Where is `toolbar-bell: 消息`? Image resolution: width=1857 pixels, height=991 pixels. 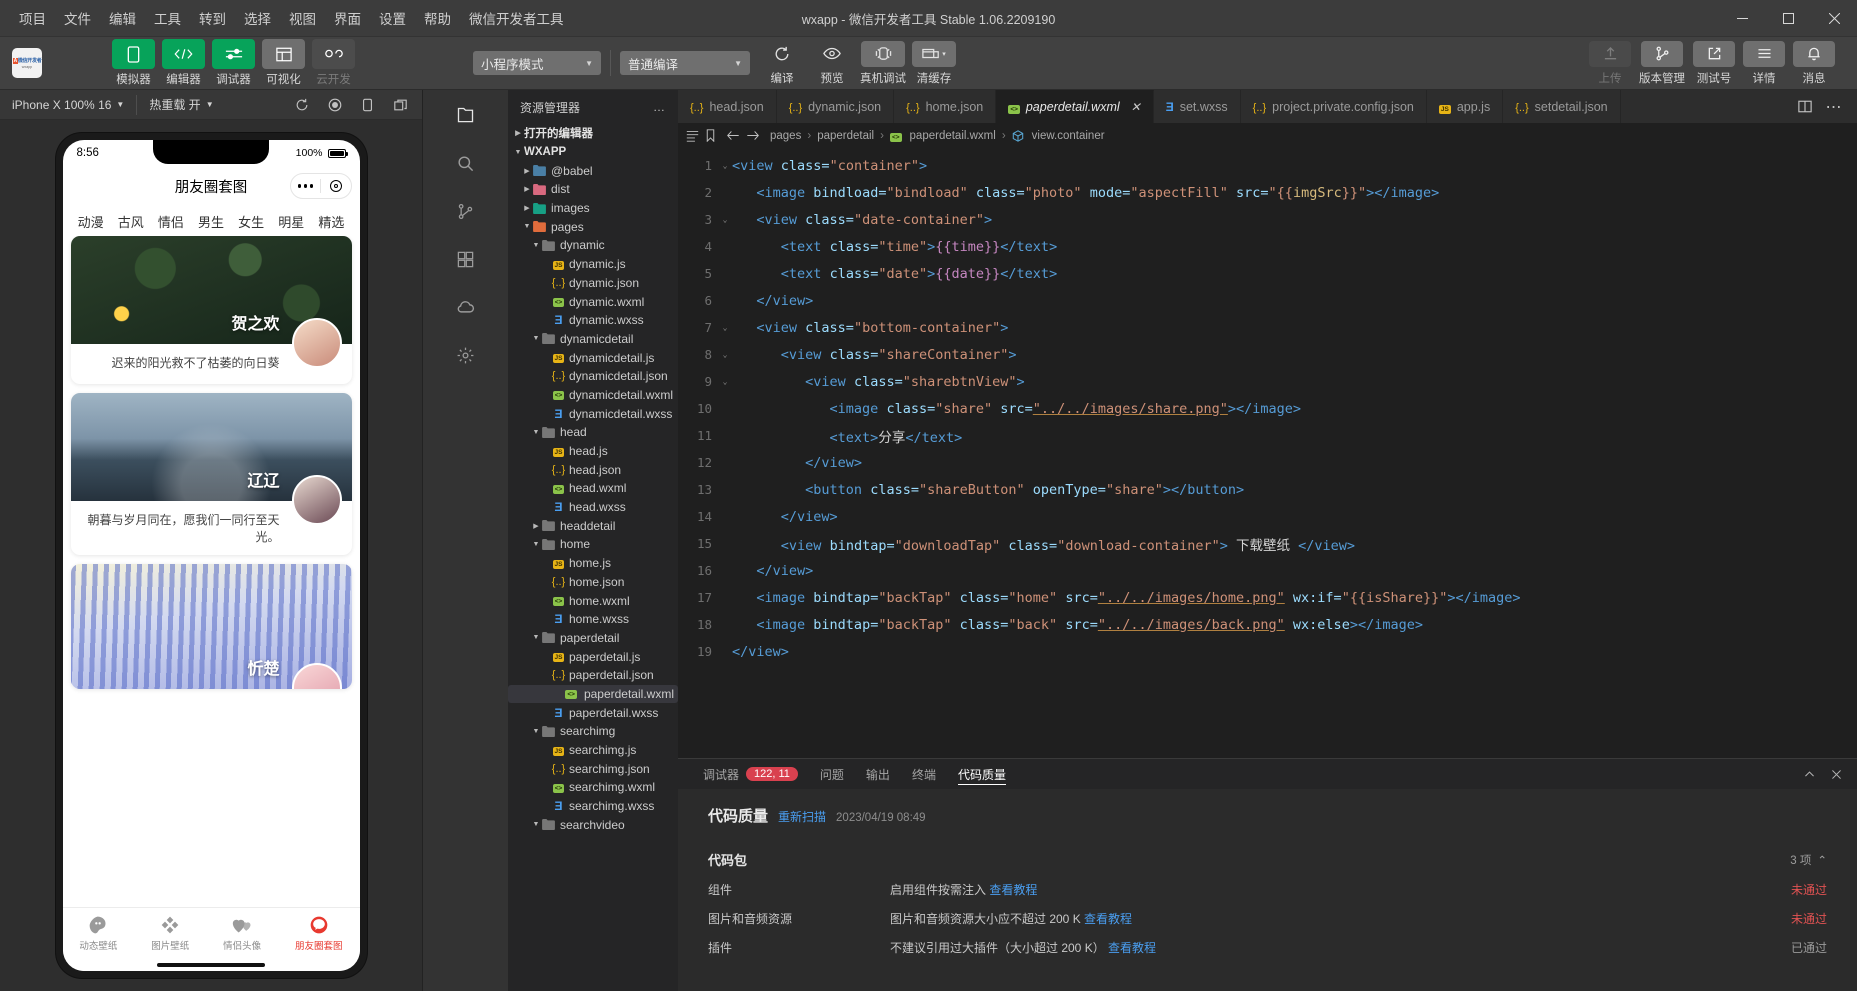
toolbar-bell: 消息 is located at coordinates (1814, 63).